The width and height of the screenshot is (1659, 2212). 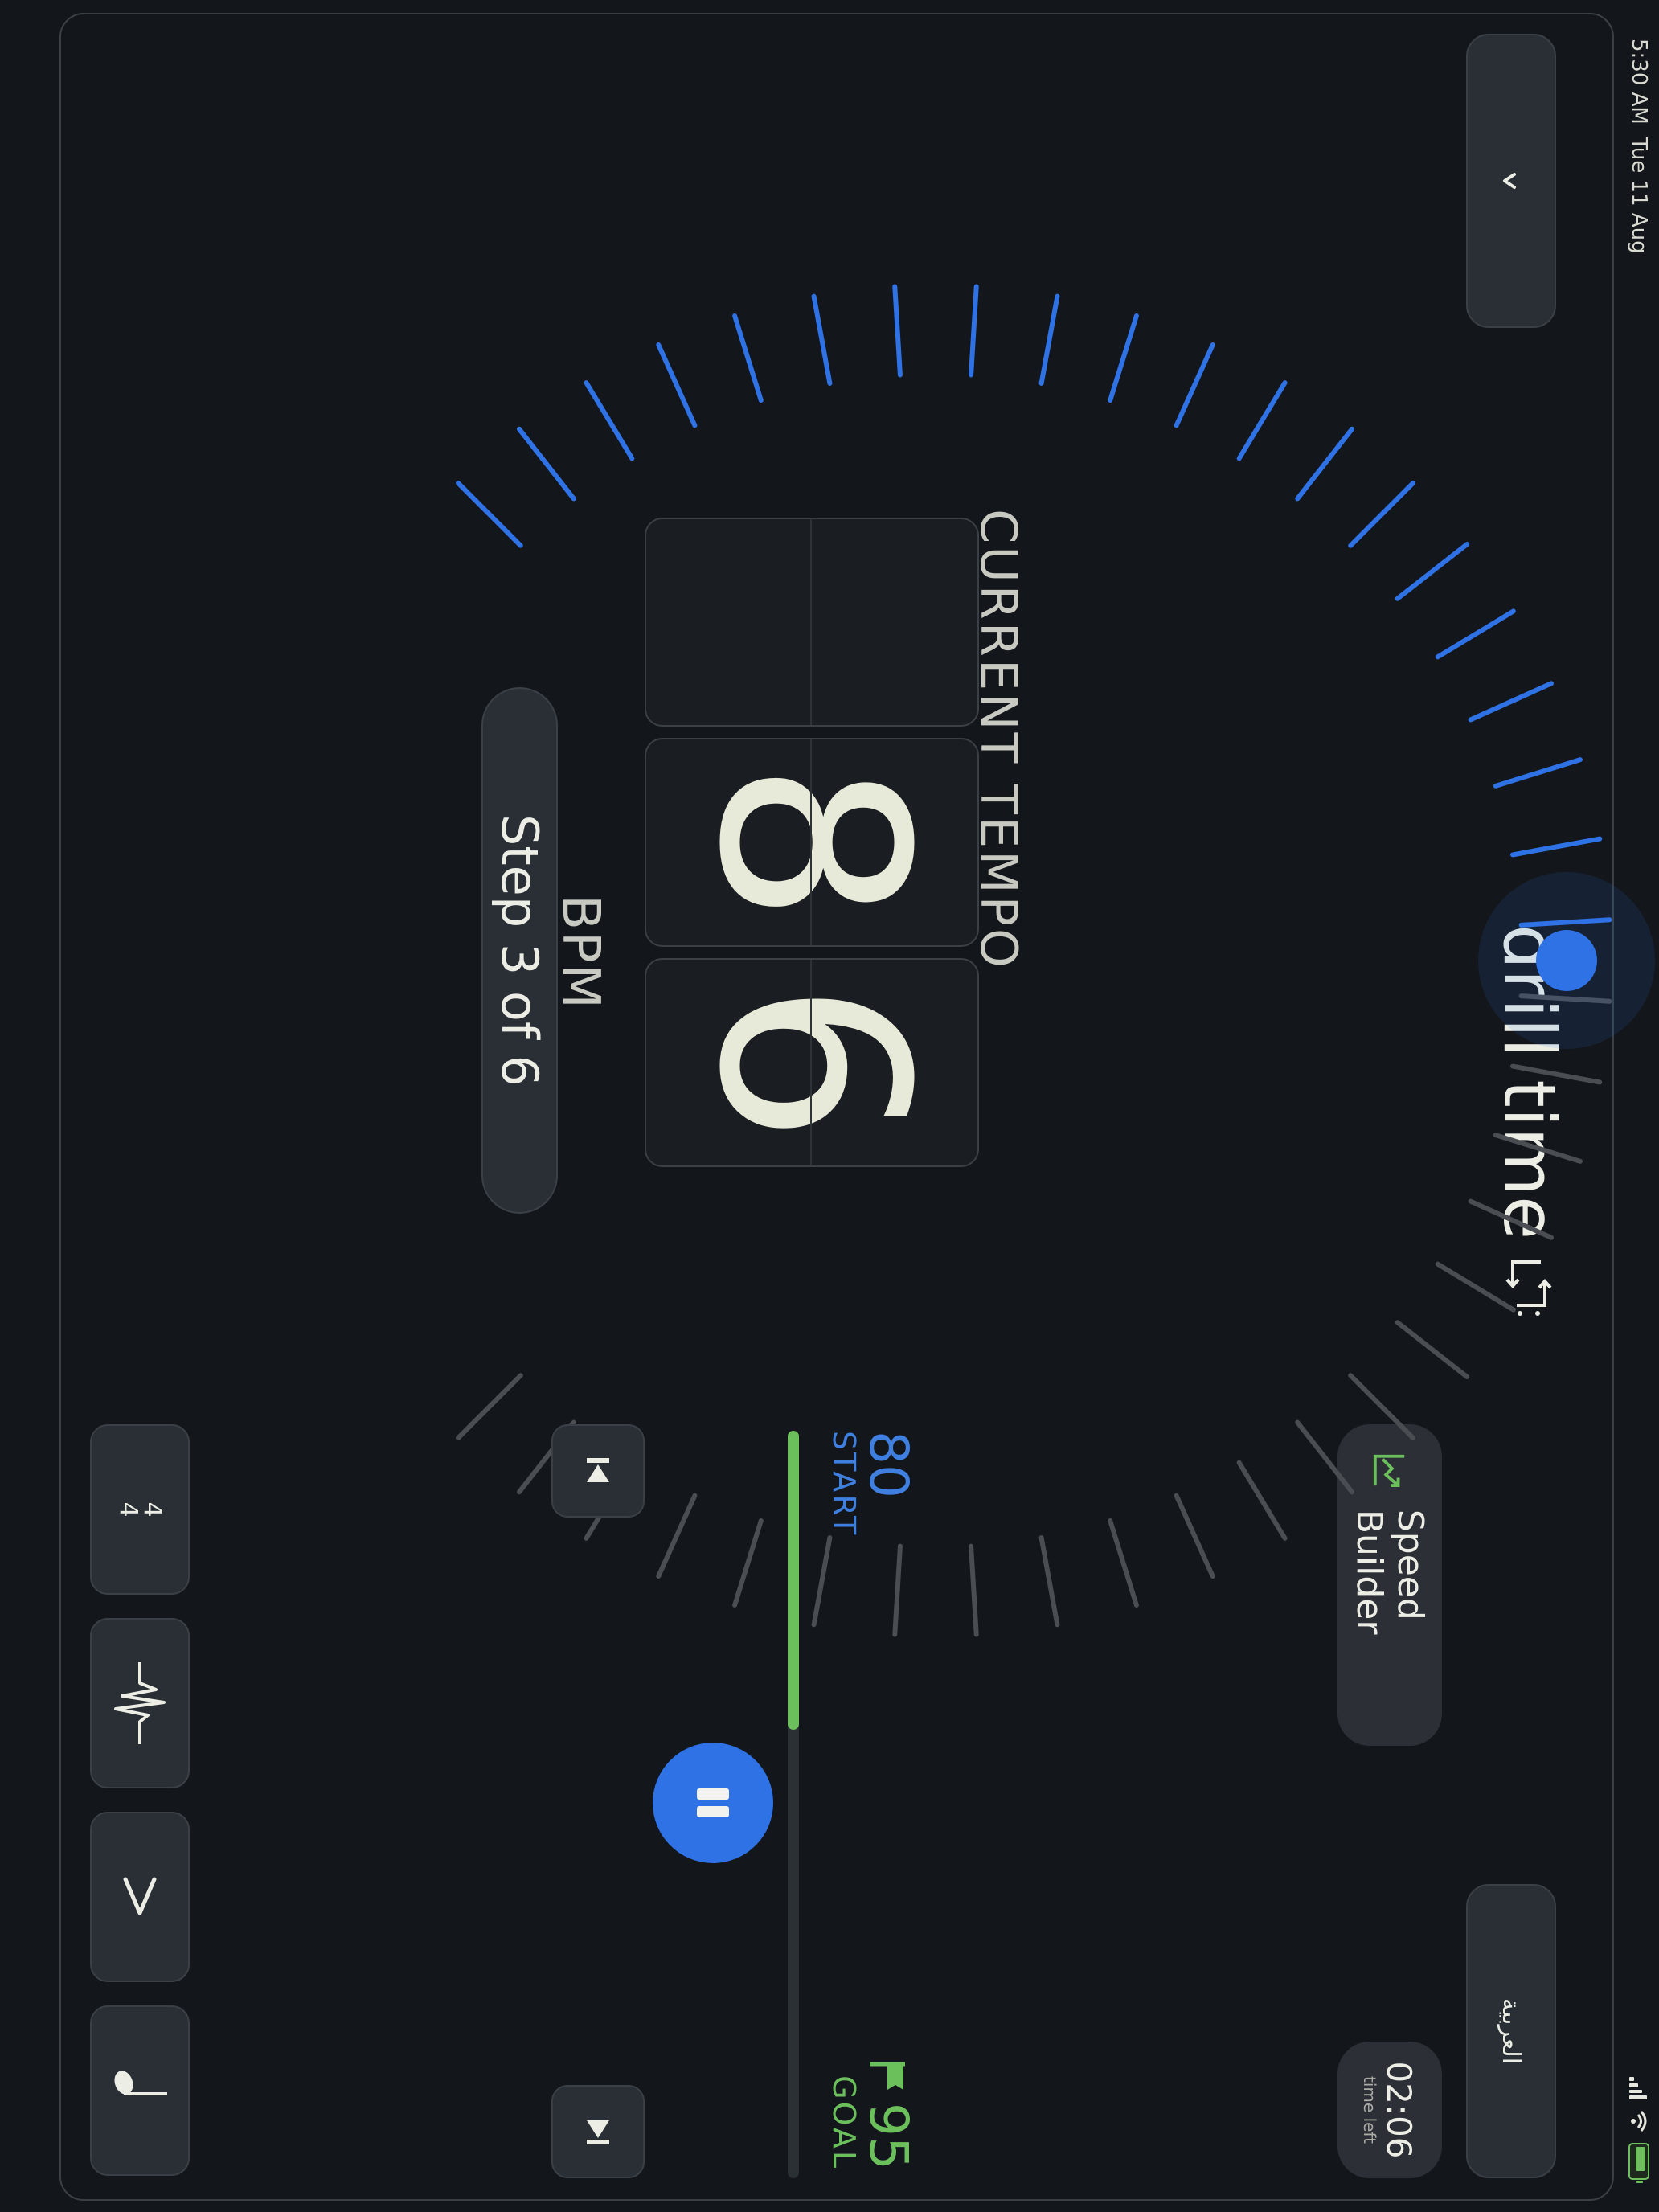 I want to click on time-signature-button: 4 4, so click(x=140, y=1509).